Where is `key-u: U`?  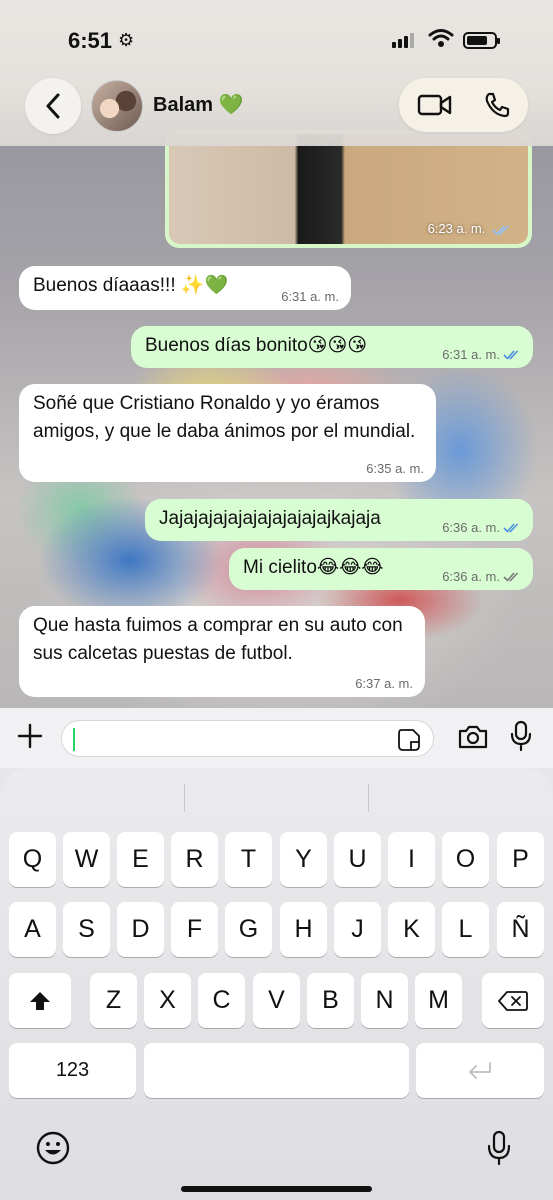 key-u: U is located at coordinates (357, 859).